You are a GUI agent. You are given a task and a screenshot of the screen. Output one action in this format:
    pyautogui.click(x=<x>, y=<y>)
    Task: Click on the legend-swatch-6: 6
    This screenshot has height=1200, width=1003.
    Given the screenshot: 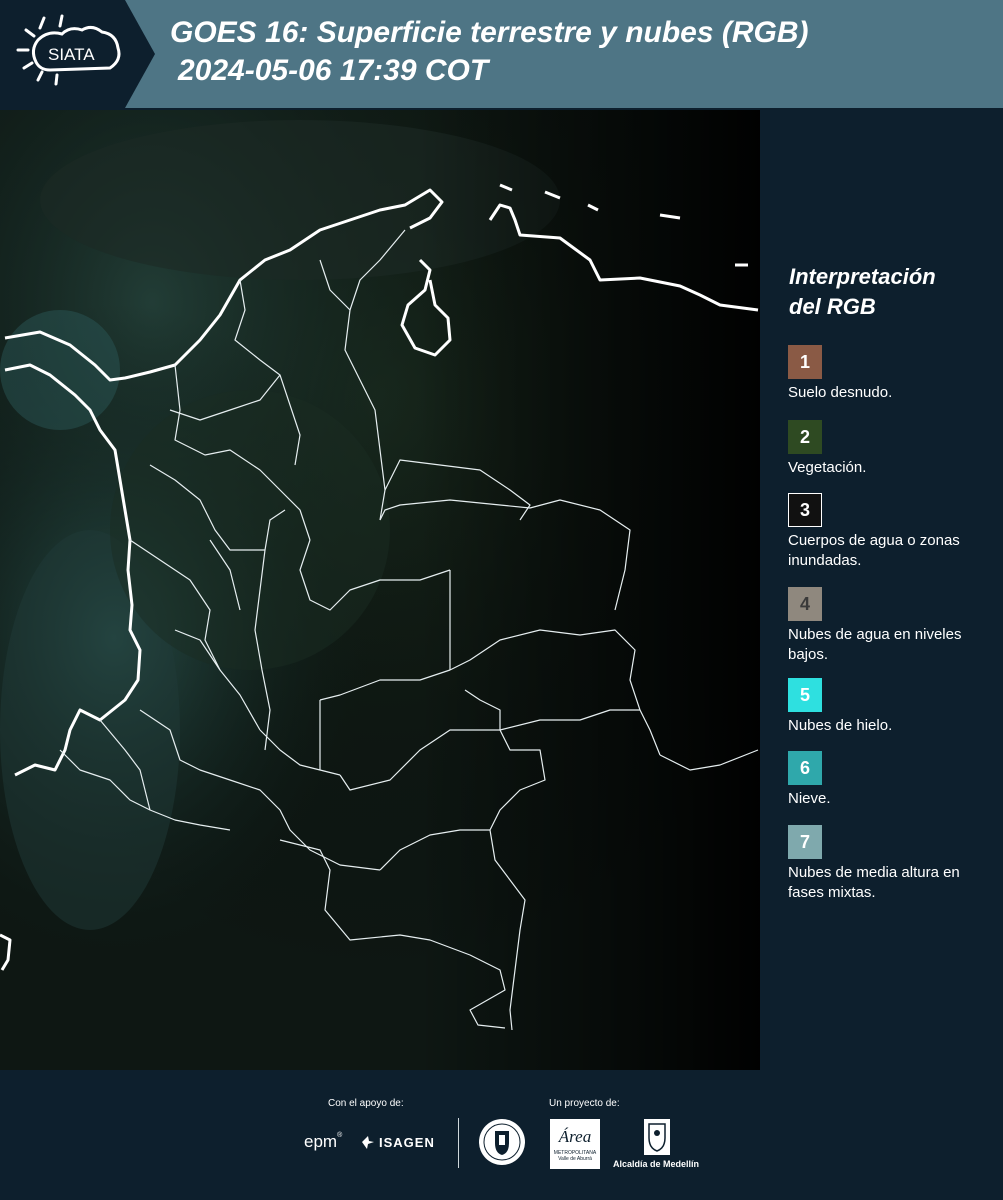 What is the action you would take?
    pyautogui.click(x=805, y=768)
    